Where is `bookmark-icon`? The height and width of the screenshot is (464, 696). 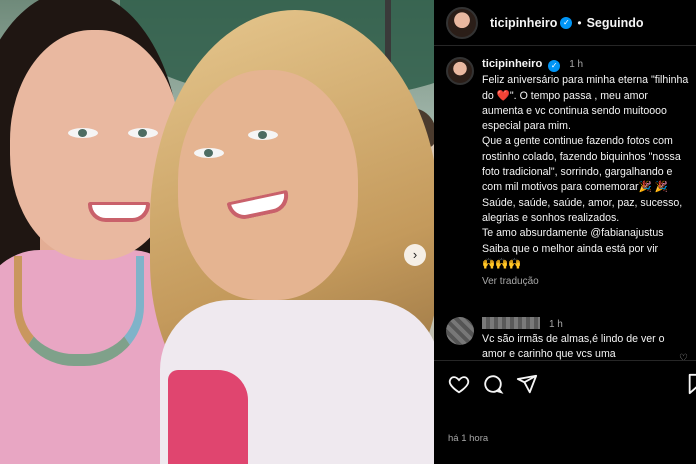
bookmark-icon is located at coordinates (691, 384).